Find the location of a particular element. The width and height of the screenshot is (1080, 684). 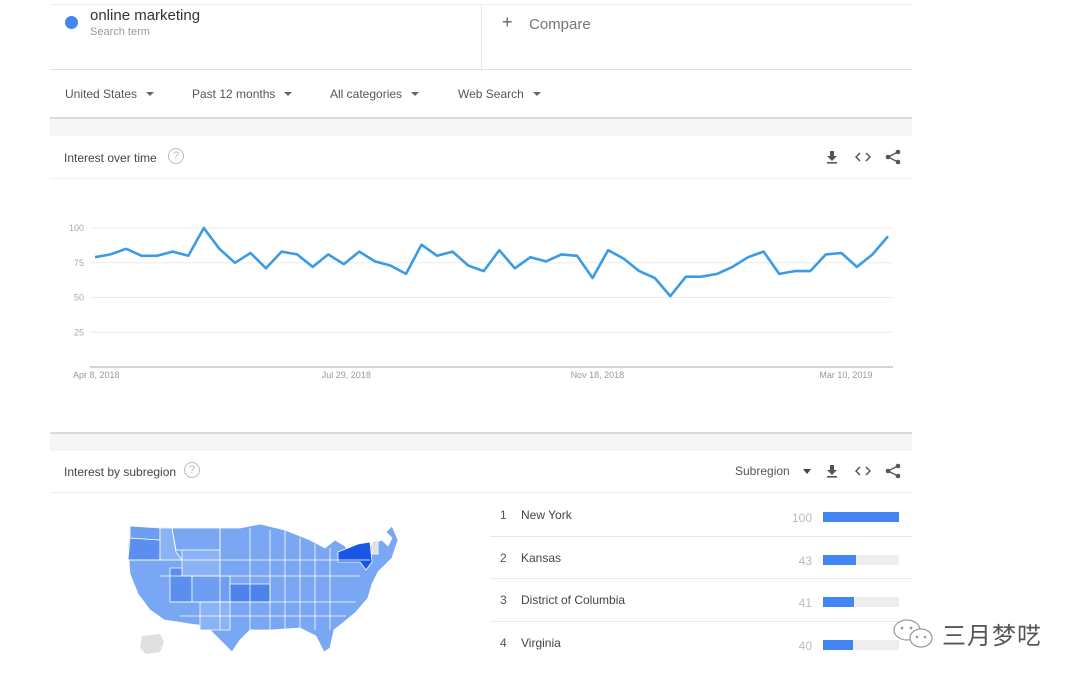

time-range-filter-dropdown: Past 12 months is located at coordinates (242, 94).